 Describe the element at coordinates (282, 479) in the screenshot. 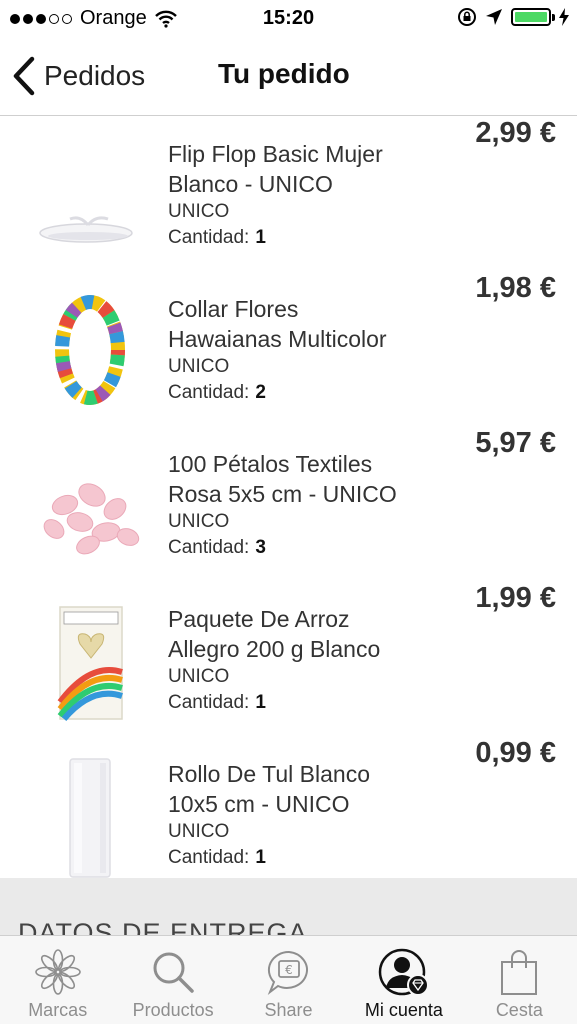

I see `item-name: 100 Pétalos Textiles Rosa 5x5 cm - UNICO` at that location.